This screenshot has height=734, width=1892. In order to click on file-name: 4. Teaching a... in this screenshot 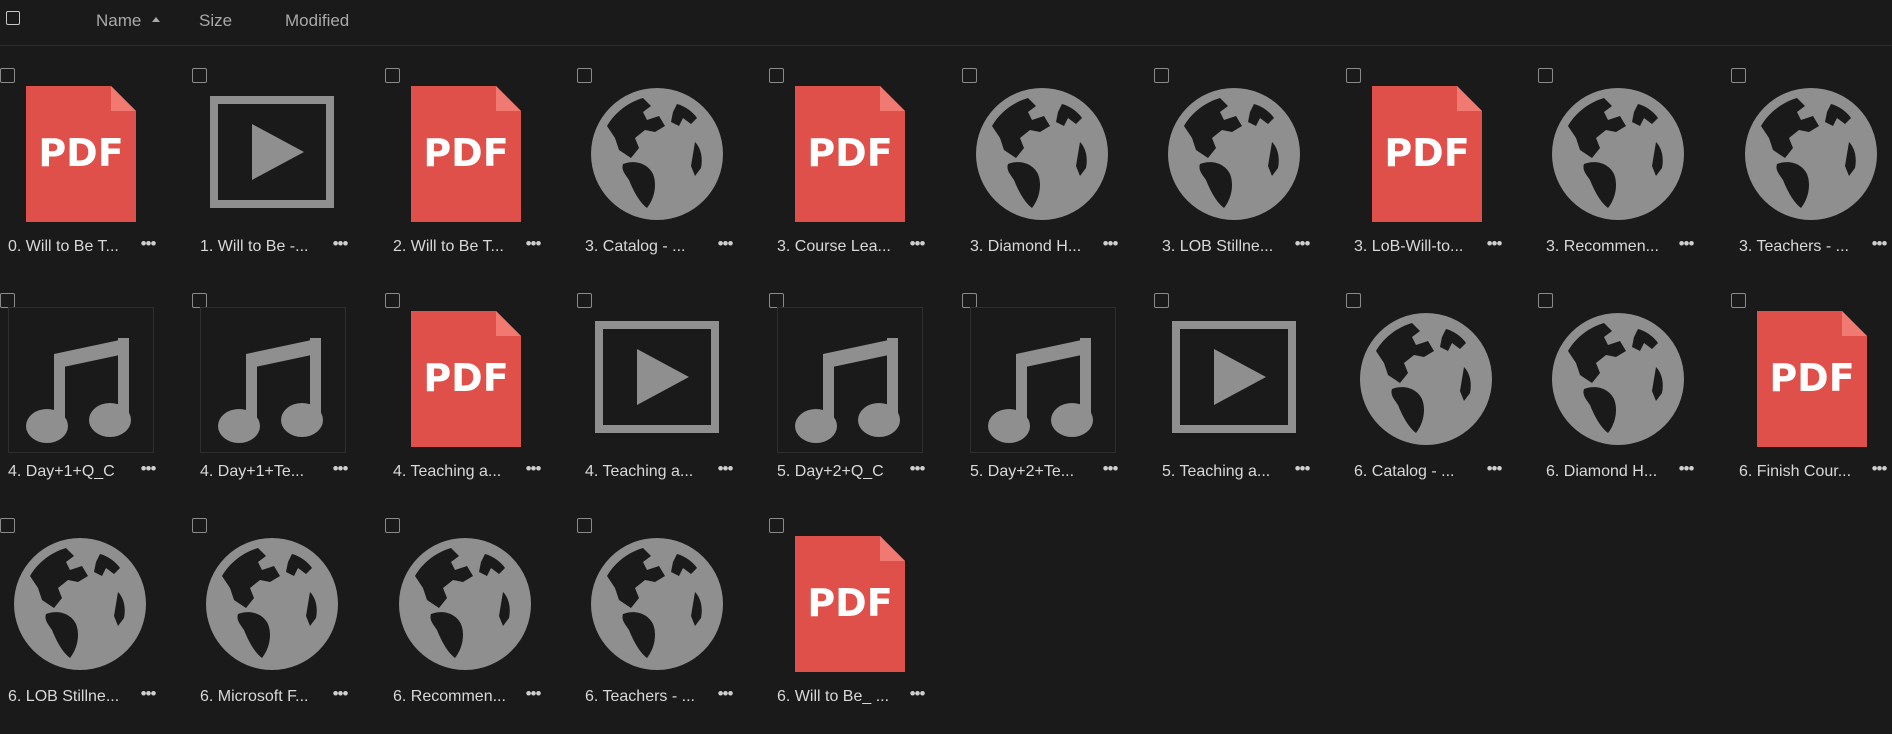, I will do `click(649, 472)`.